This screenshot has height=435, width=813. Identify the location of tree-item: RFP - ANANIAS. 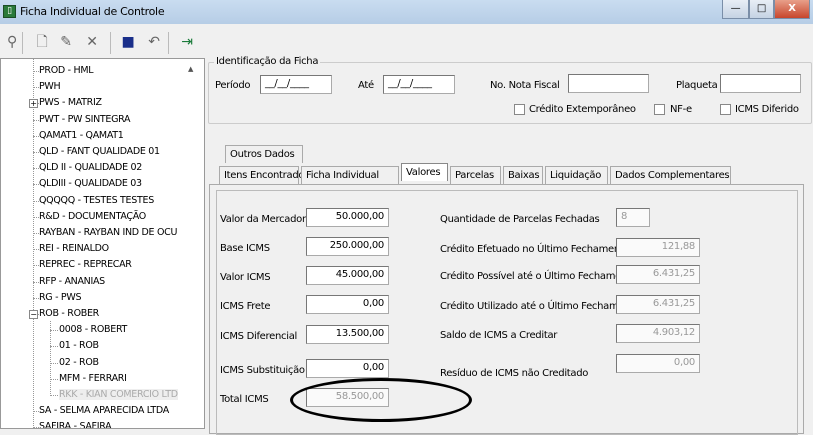
(72, 281).